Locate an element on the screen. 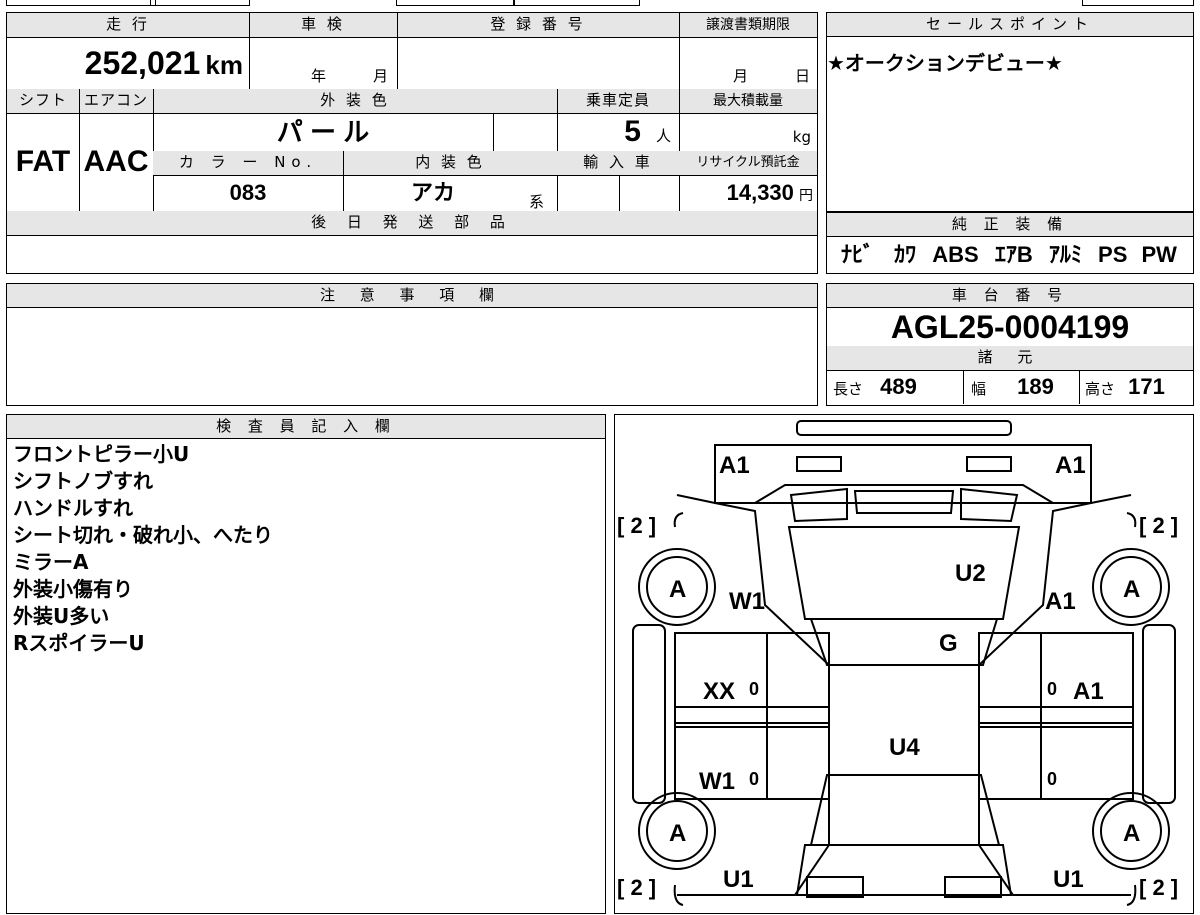 The width and height of the screenshot is (1200, 915). tire-count-br: [ 2 ] is located at coordinates (1158, 887).